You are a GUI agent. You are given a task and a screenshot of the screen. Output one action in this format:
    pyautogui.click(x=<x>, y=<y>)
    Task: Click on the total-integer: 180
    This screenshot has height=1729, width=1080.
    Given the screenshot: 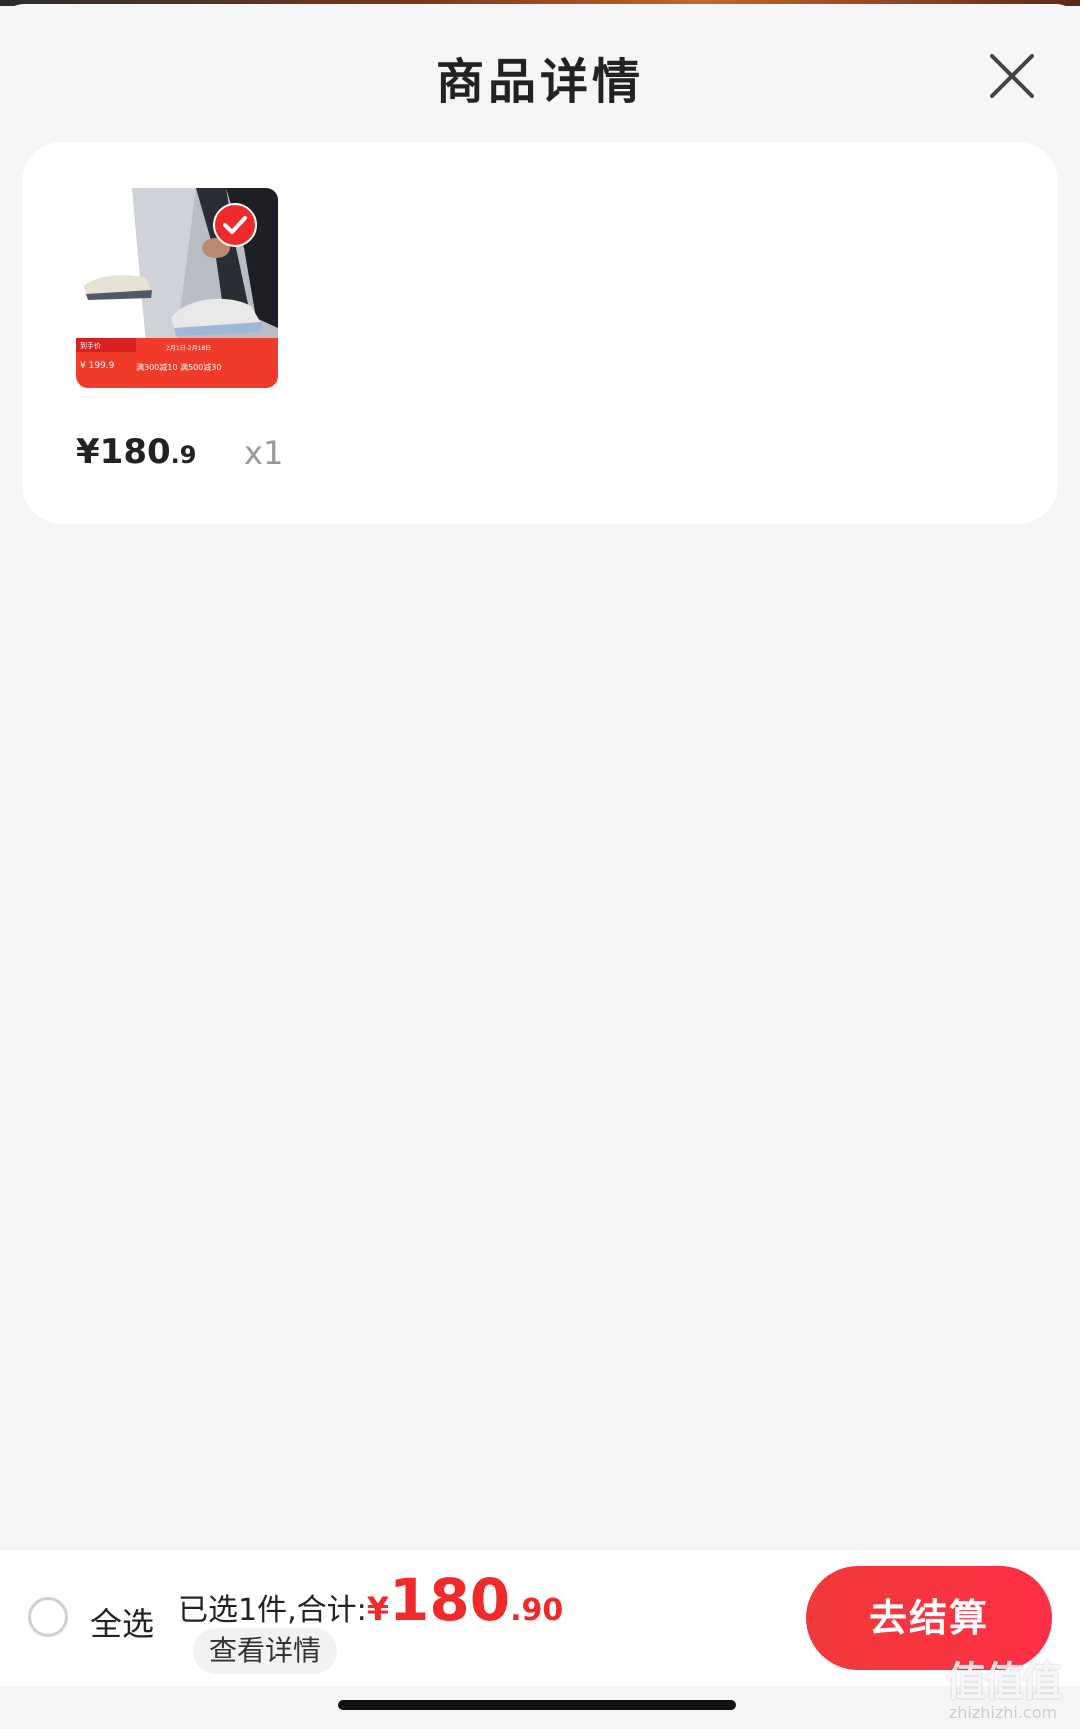 What is the action you would take?
    pyautogui.click(x=450, y=1600)
    